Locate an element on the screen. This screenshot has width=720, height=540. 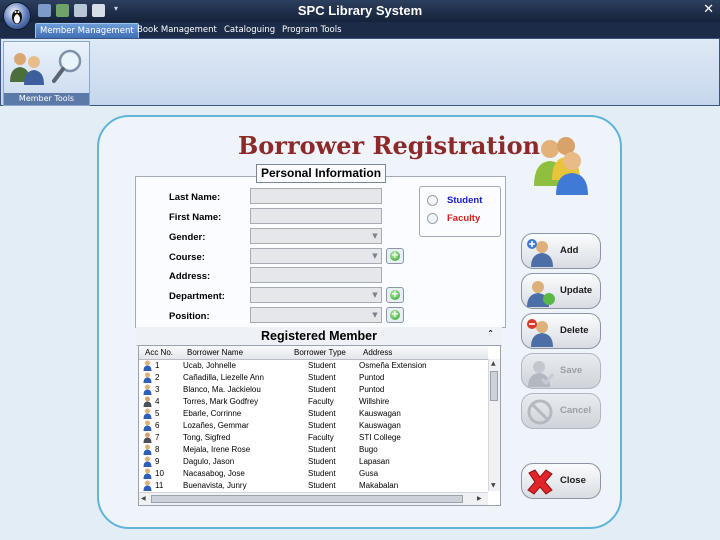
department-dropdown: ▼ is located at coordinates (316, 295).